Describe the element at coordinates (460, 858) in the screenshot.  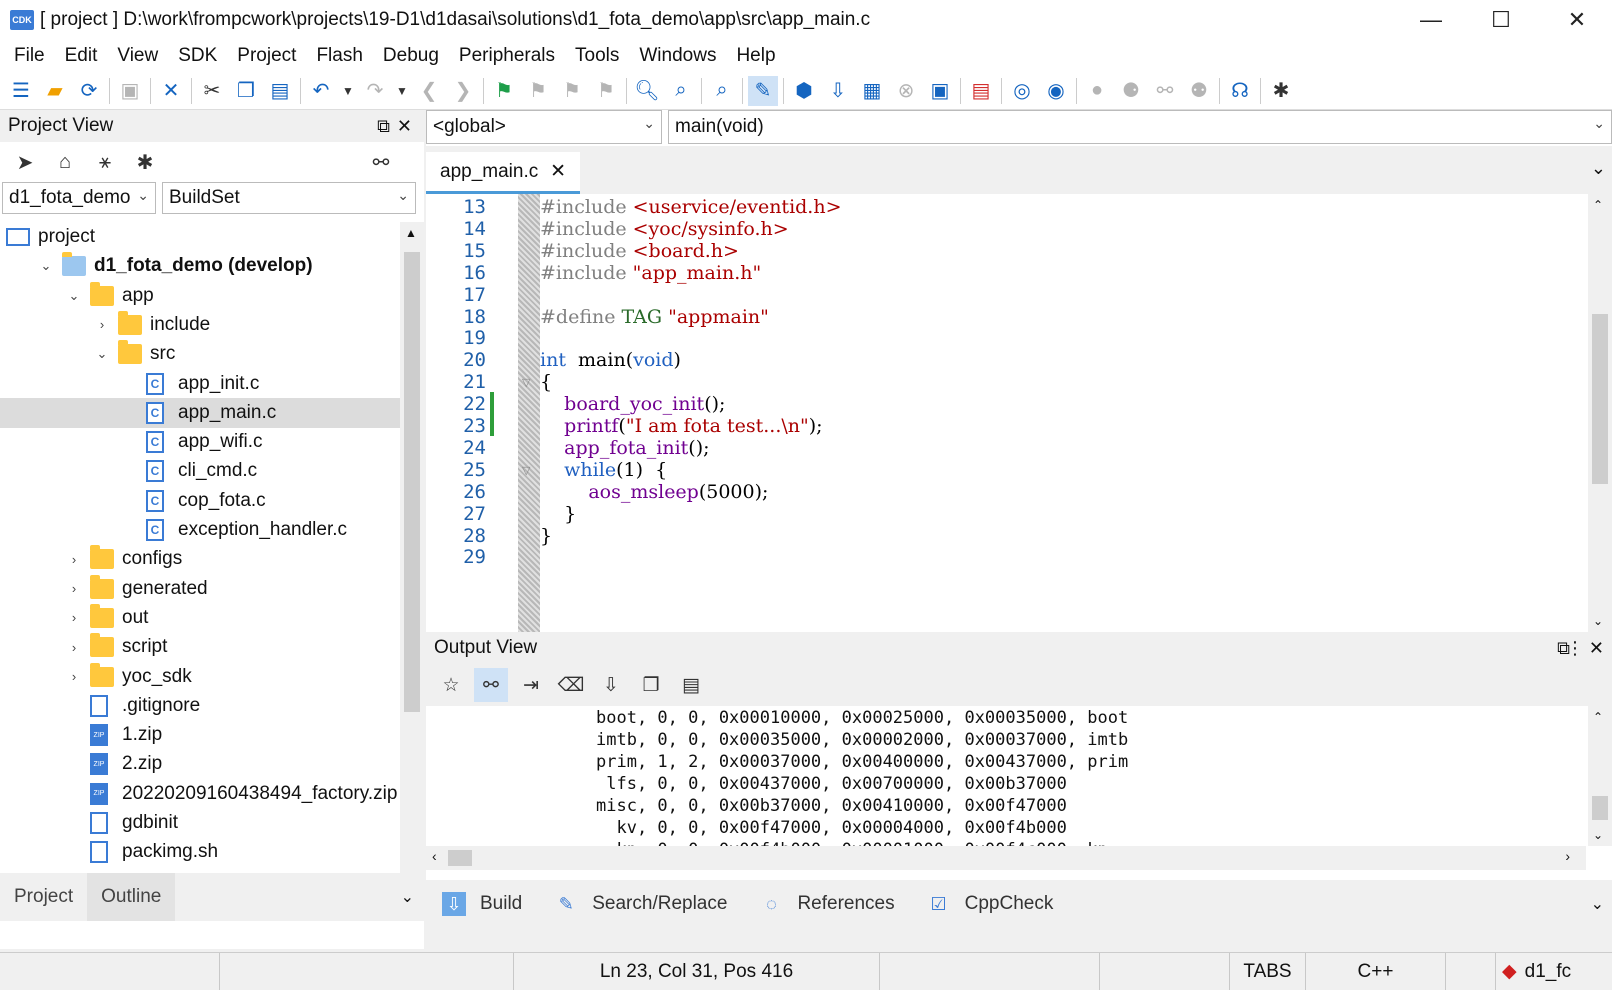
I see `output-hscroll-thumb` at that location.